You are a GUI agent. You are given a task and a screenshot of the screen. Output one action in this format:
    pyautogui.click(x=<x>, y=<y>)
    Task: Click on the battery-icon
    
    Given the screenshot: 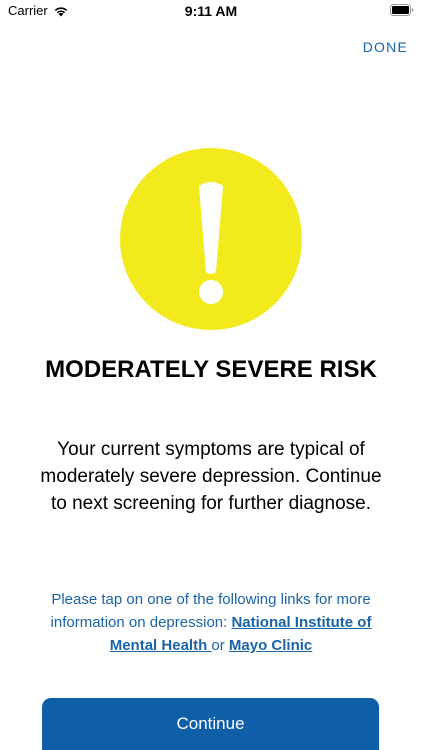 What is the action you would take?
    pyautogui.click(x=402, y=10)
    